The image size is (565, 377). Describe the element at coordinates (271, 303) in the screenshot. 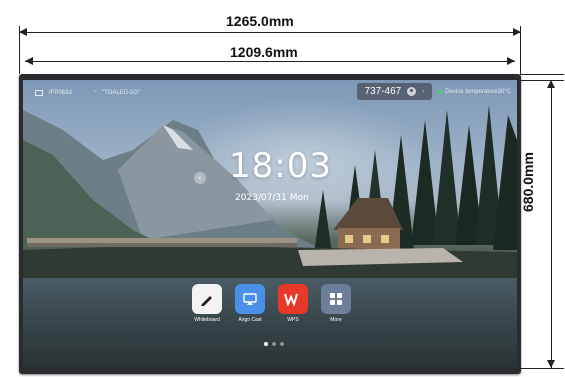

I see `app-dock: Whiteboard Airgo Cast WPS More` at that location.